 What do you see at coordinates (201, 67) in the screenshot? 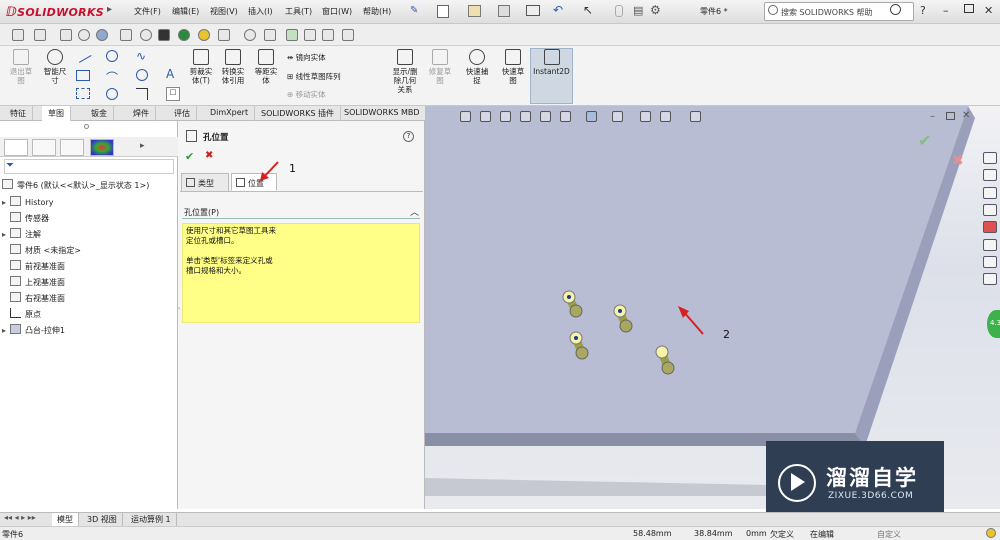
I see `trim-entities-button: 剪裁实 体(T)` at bounding box center [201, 67].